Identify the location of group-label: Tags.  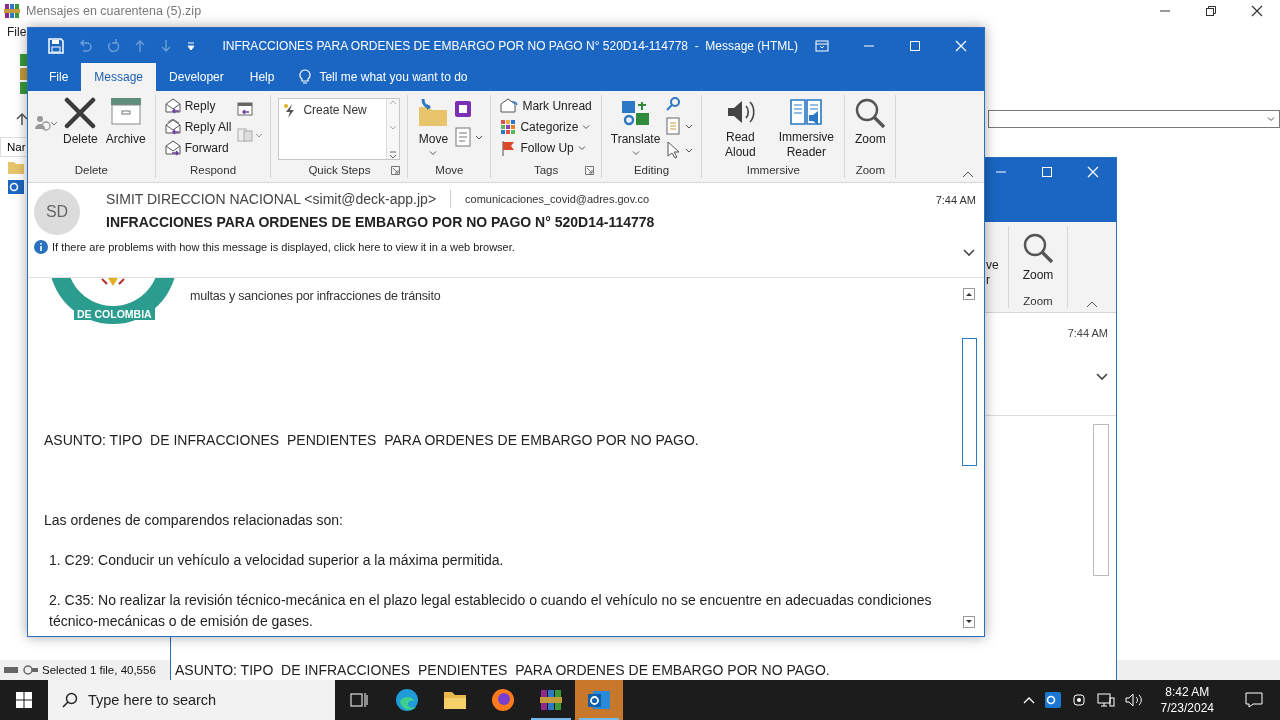
(546, 170).